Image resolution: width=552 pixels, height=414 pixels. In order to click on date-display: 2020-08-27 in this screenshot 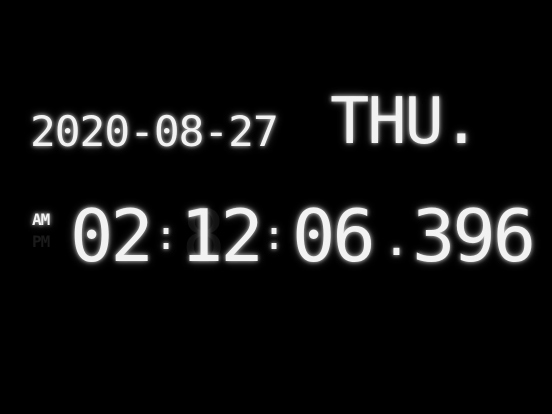, I will do `click(154, 131)`.